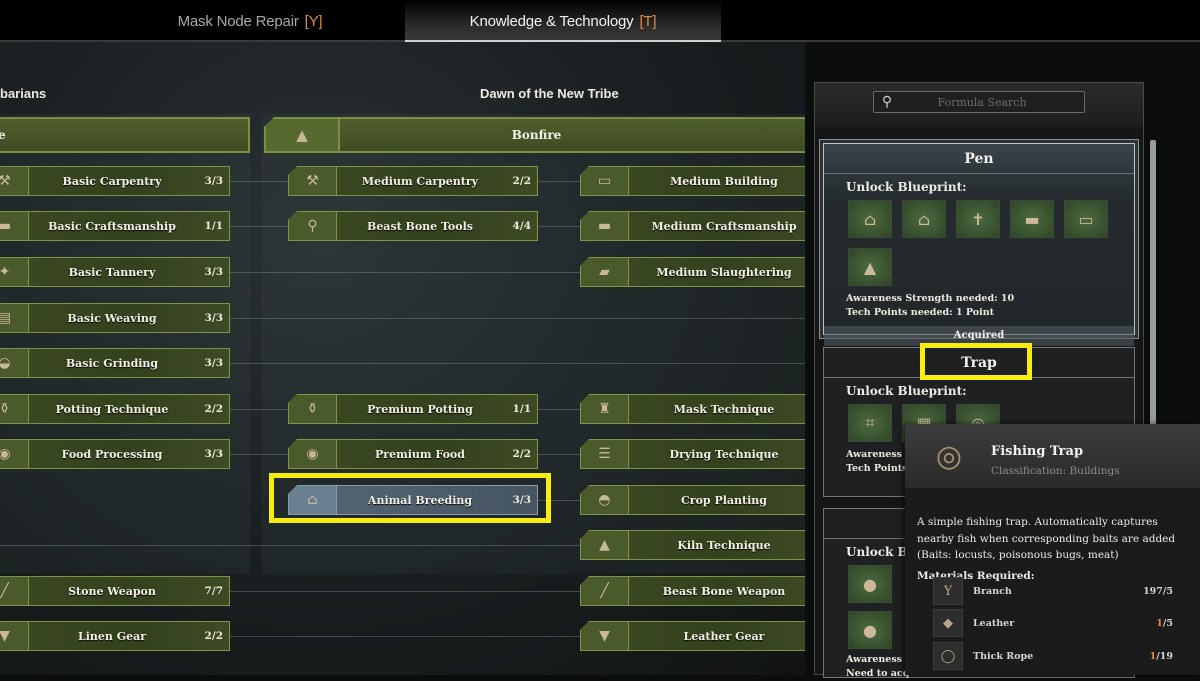 Image resolution: width=1200 pixels, height=681 pixels. What do you see at coordinates (948, 591) in the screenshot?
I see `branch-icon: Y` at bounding box center [948, 591].